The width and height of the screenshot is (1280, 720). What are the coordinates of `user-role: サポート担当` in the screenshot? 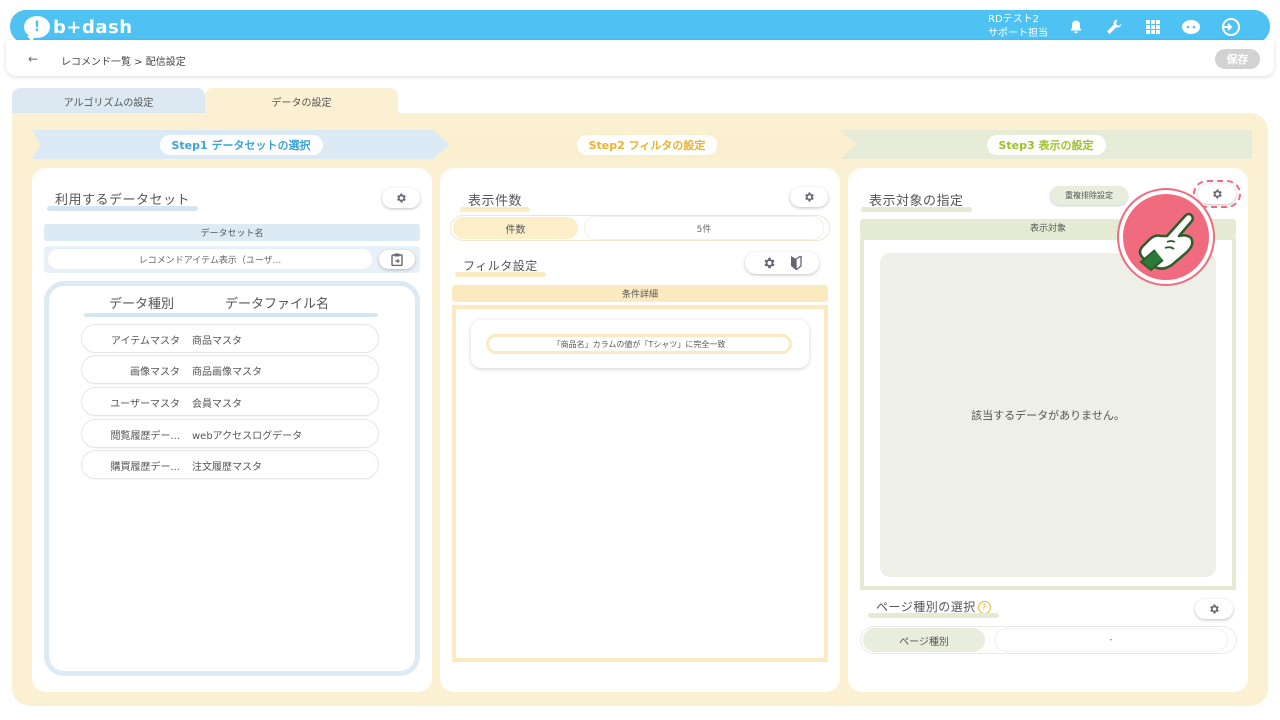 It's located at (1018, 33).